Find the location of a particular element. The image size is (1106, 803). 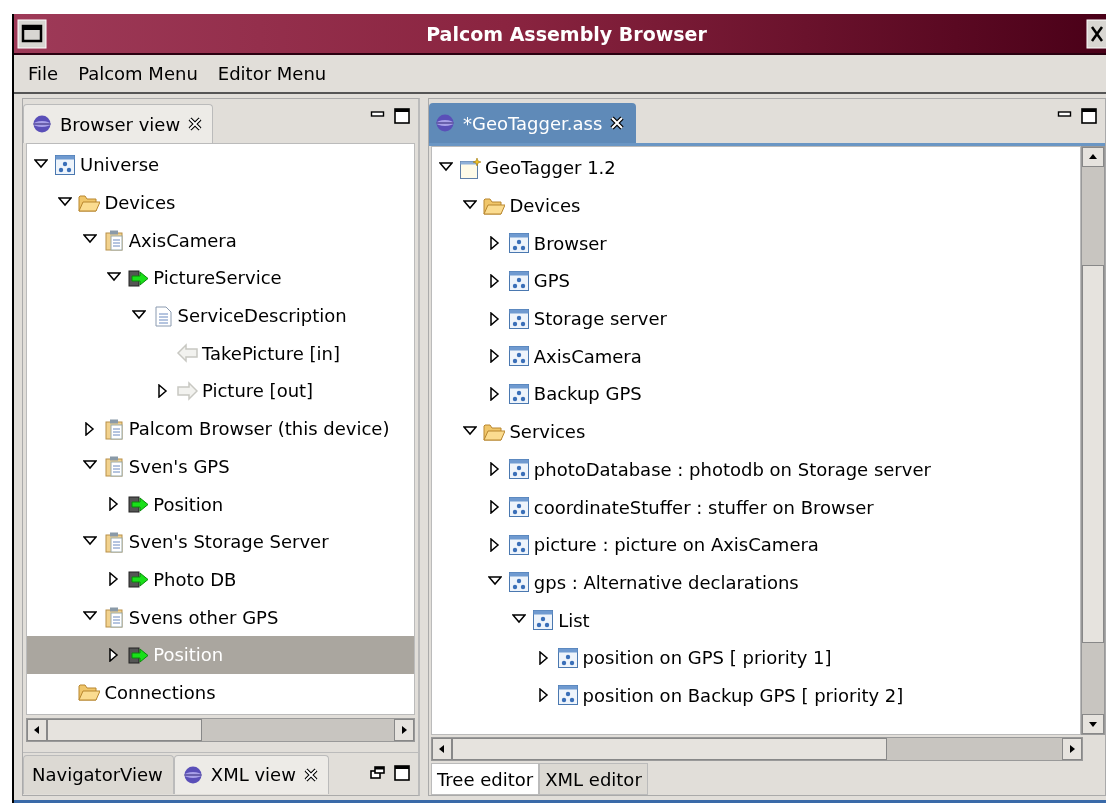

tree-row: position on Backup GPS [ priority 2] is located at coordinates (756, 695).